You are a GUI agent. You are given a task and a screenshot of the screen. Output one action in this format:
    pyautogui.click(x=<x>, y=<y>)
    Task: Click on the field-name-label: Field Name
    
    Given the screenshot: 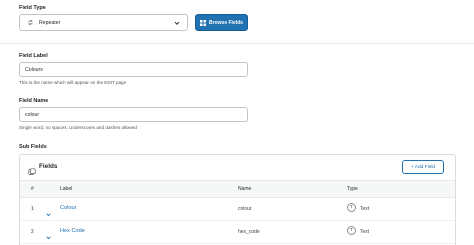 What is the action you would take?
    pyautogui.click(x=34, y=101)
    